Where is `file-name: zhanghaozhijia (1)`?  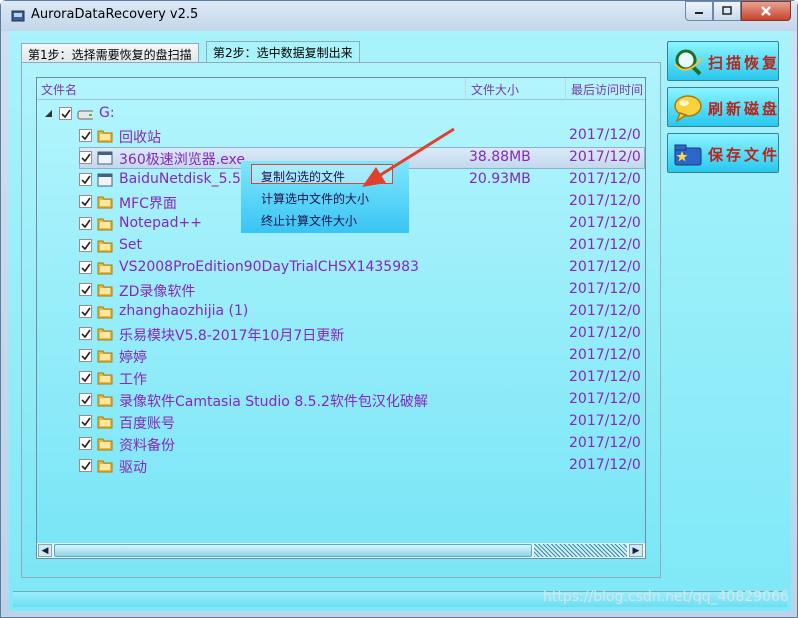 file-name: zhanghaozhijia (1) is located at coordinates (184, 311).